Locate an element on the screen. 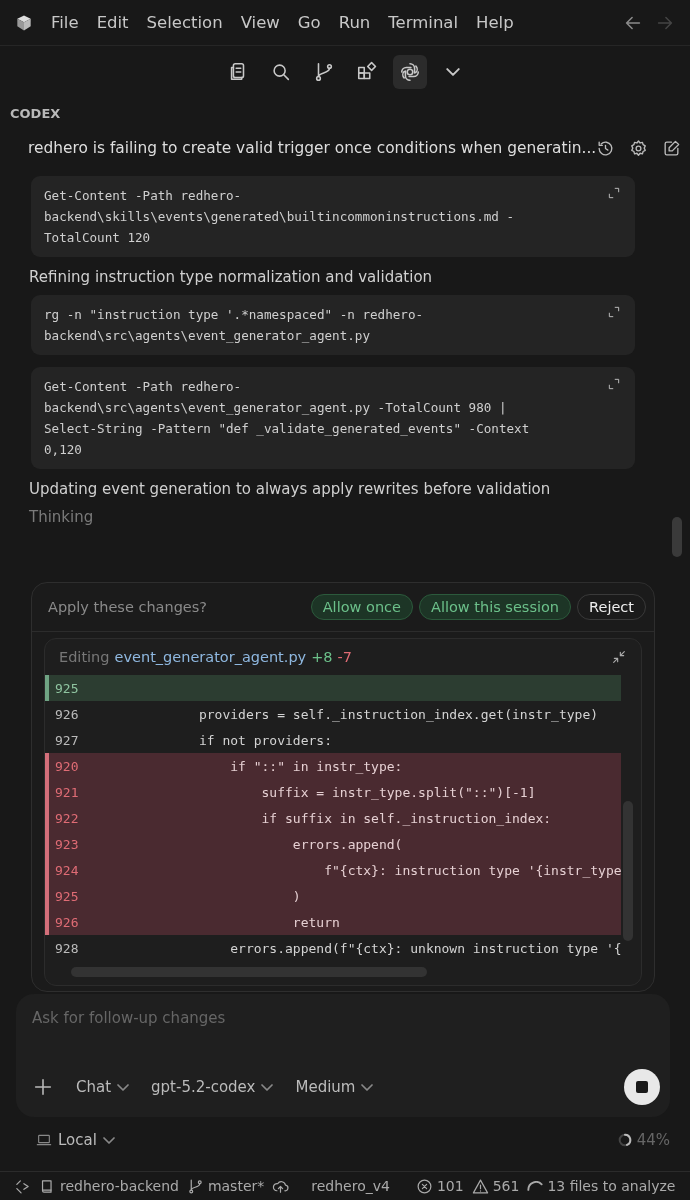 This screenshot has width=690, height=1200. line-number: 924 is located at coordinates (67, 870).